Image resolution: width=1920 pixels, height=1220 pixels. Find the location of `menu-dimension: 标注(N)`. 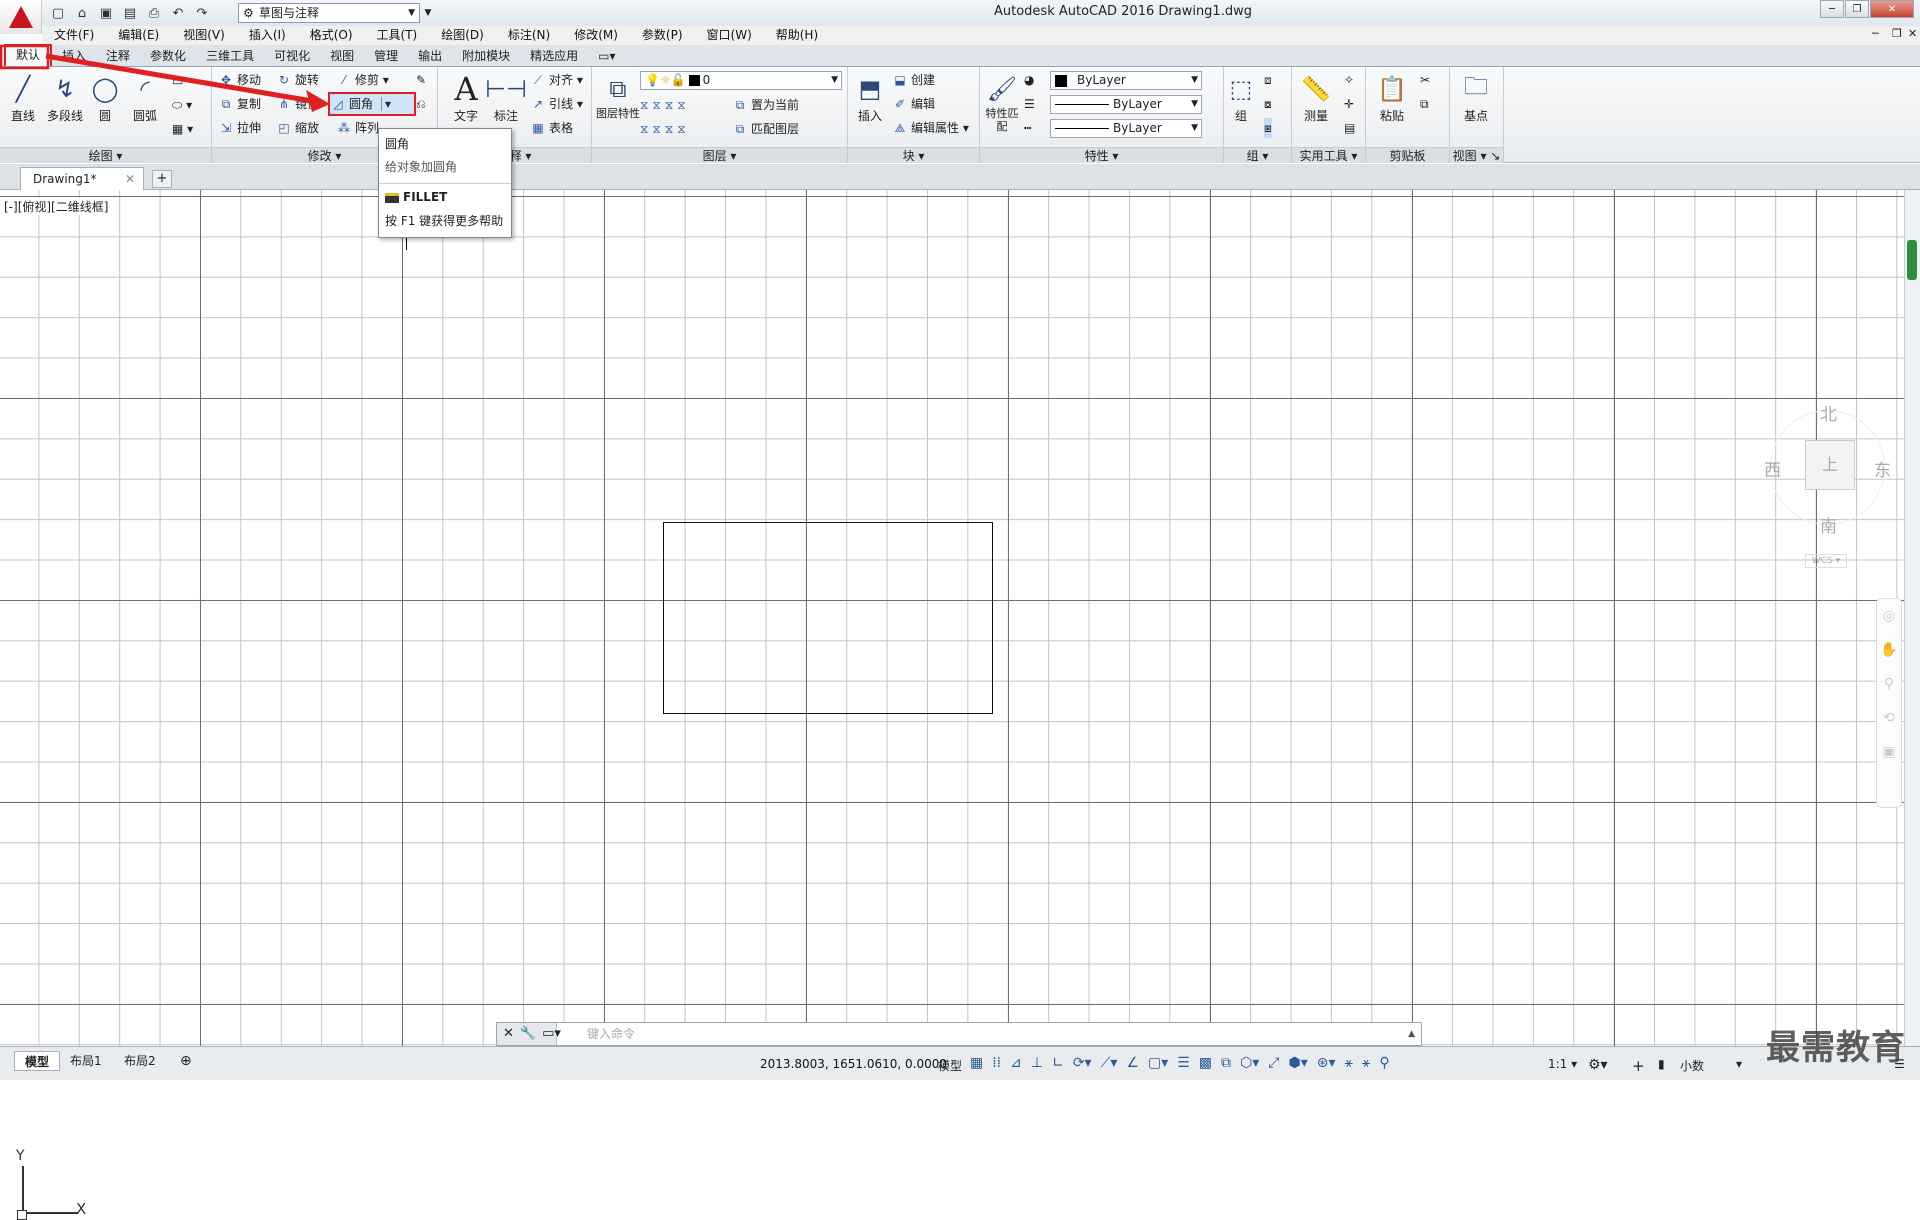

menu-dimension: 标注(N) is located at coordinates (529, 35).